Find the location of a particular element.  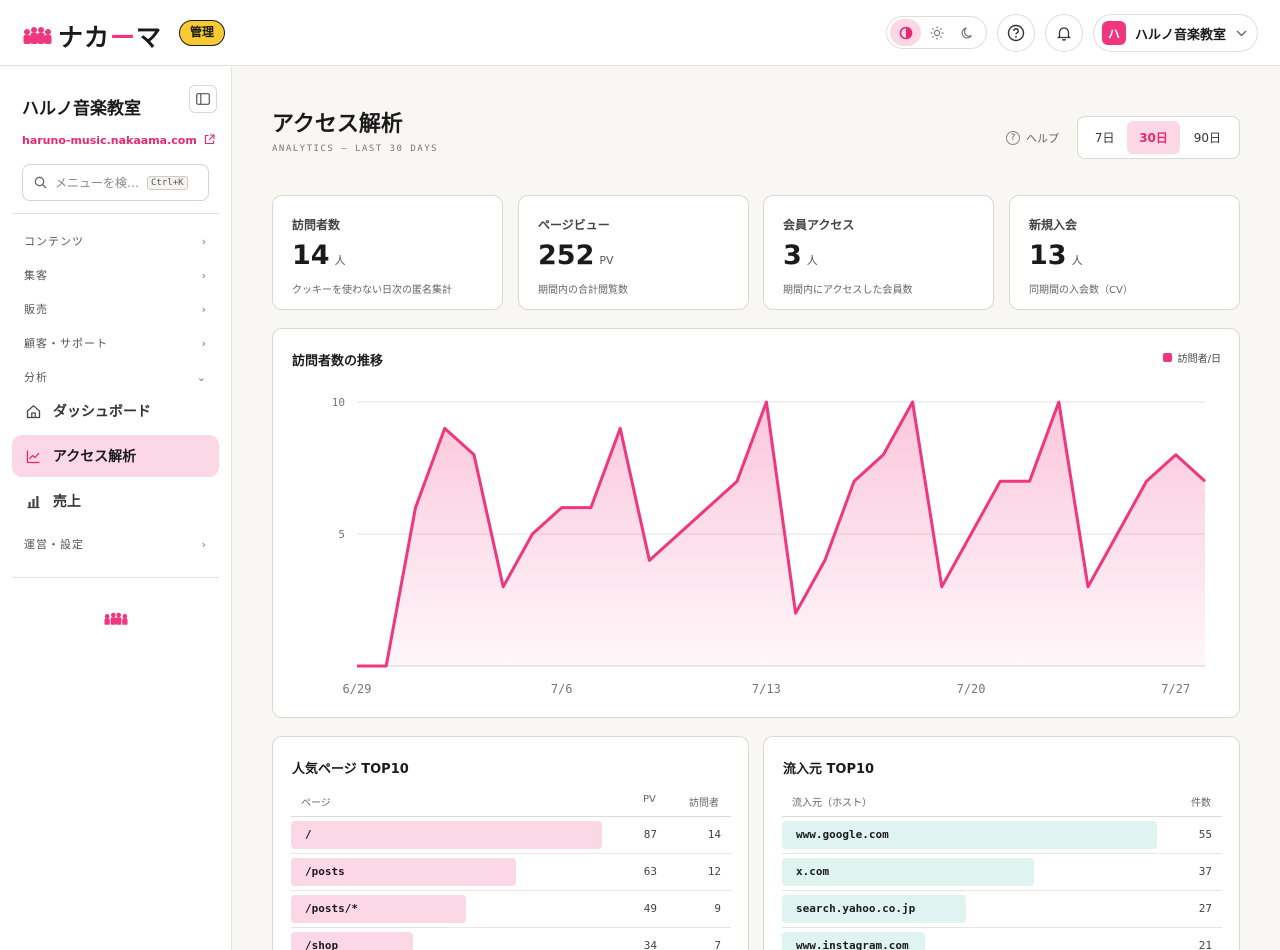

sidebar-group-settings: 運営・設定 › is located at coordinates (115, 544).